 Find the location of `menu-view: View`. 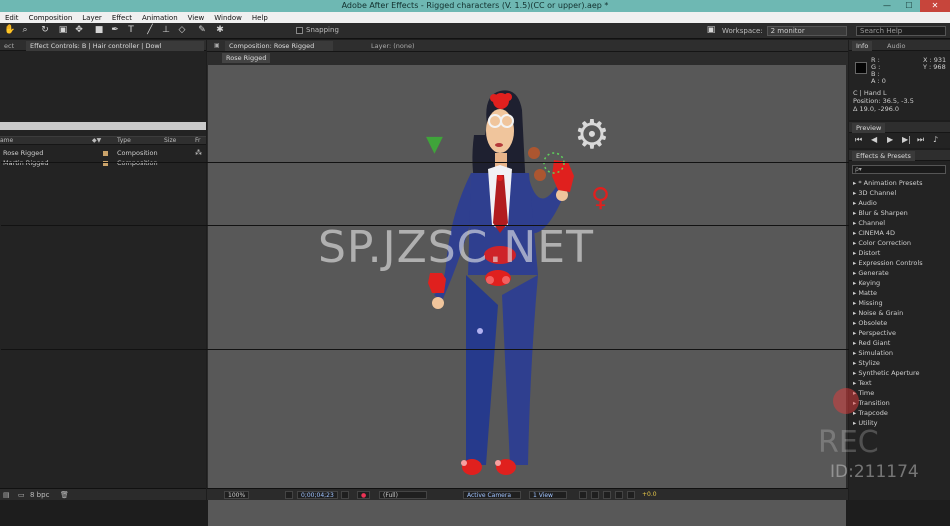

menu-view: View is located at coordinates (196, 18).